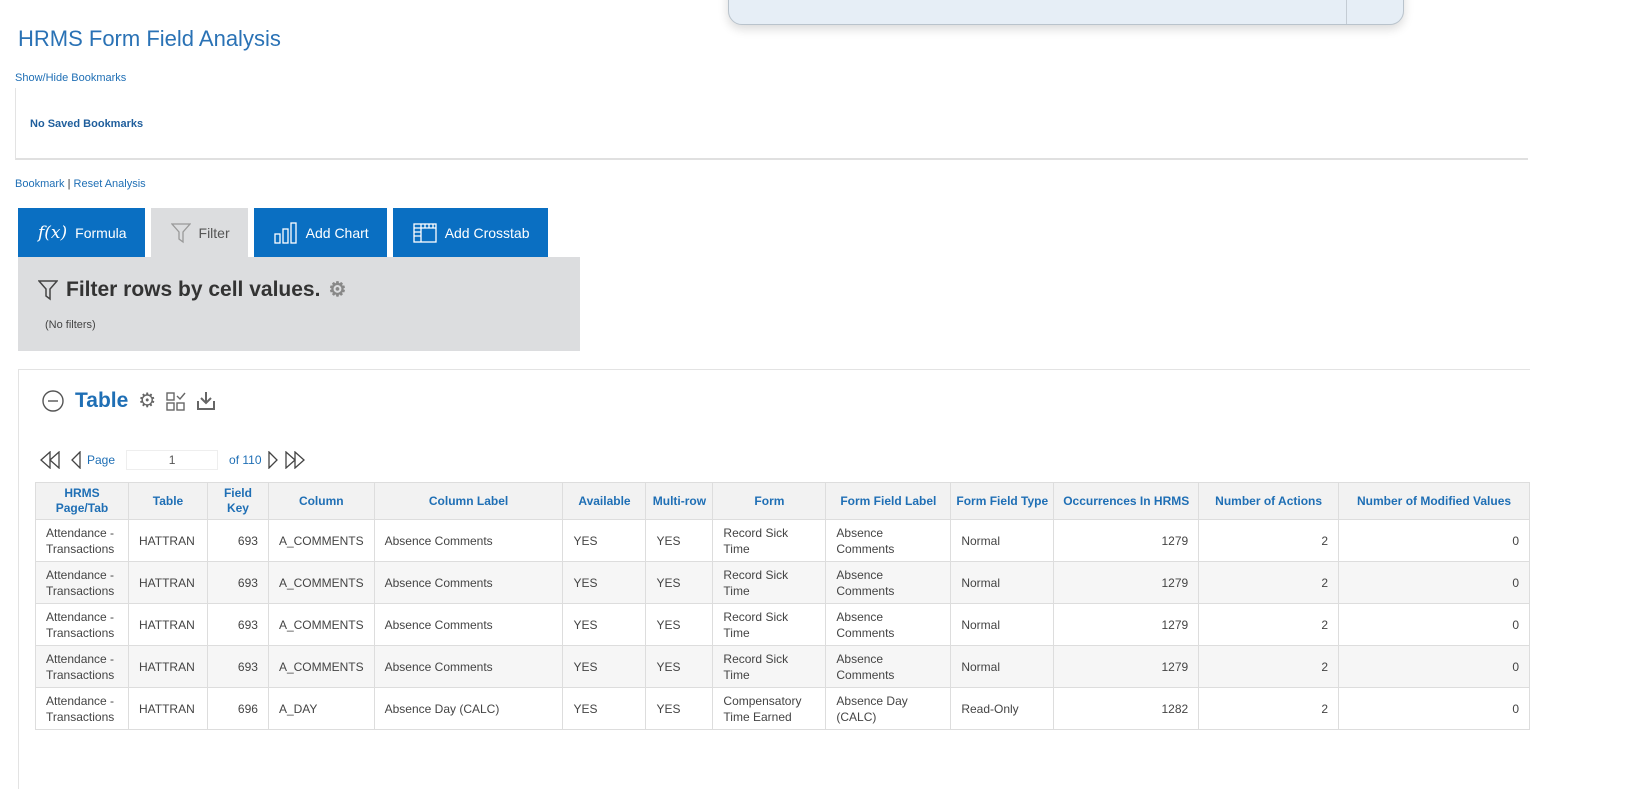 This screenshot has height=789, width=1632. I want to click on table-cell: 696, so click(237, 708).